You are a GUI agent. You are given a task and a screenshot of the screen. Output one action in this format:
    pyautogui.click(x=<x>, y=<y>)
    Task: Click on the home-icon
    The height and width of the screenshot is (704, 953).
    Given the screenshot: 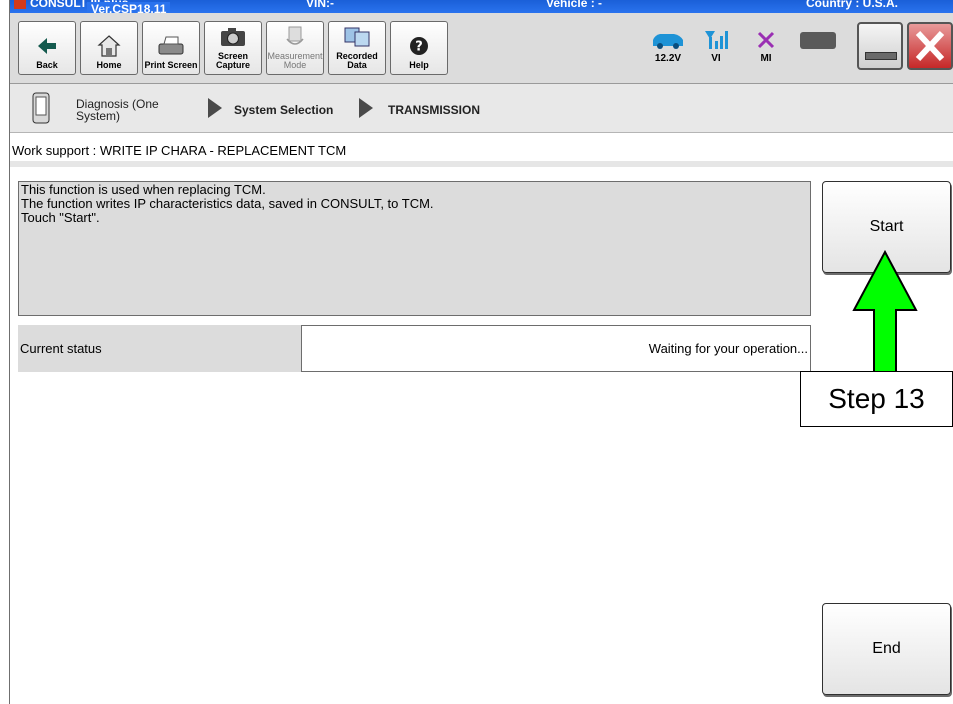 What is the action you would take?
    pyautogui.click(x=109, y=46)
    